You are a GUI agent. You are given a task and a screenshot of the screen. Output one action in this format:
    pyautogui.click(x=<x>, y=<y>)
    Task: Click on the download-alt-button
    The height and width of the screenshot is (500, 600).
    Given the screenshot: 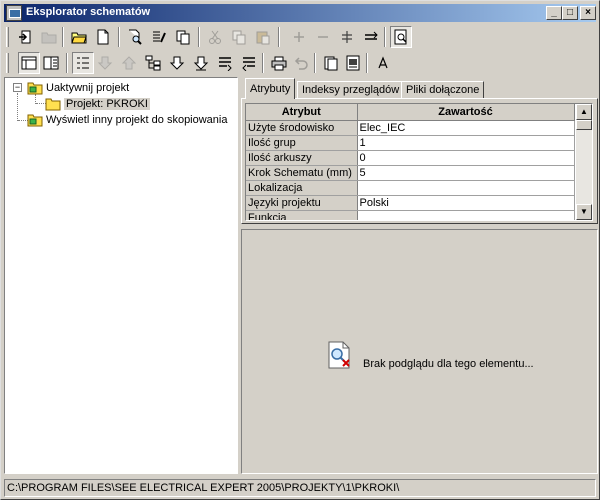 What is the action you would take?
    pyautogui.click(x=201, y=63)
    